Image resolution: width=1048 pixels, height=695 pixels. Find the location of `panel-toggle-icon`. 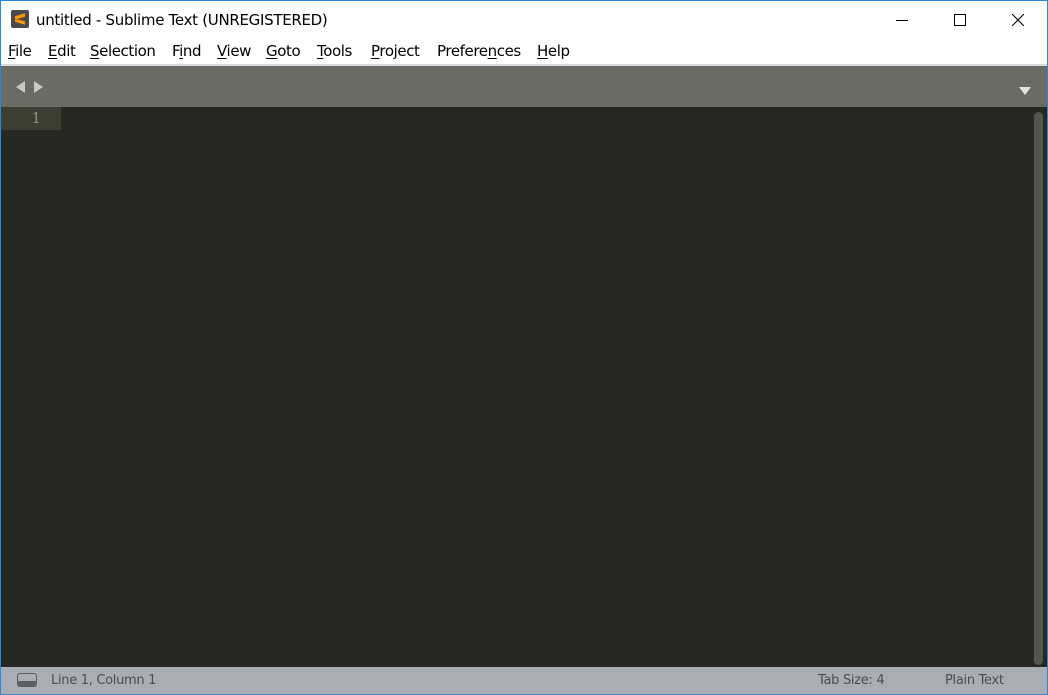

panel-toggle-icon is located at coordinates (27, 680).